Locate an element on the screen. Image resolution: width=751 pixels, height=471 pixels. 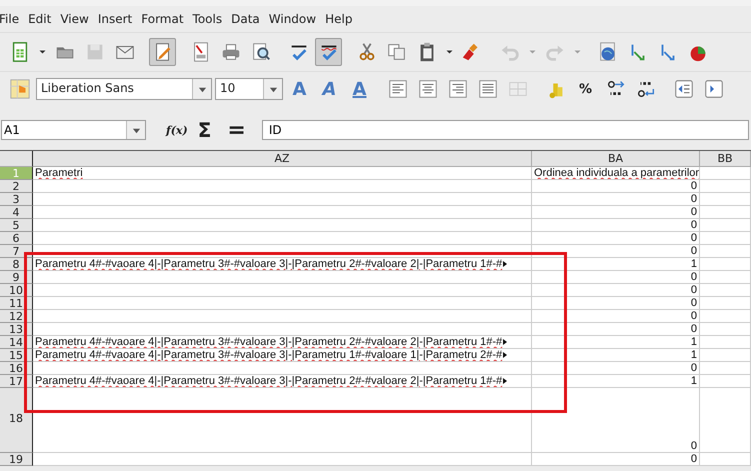
row-header: 7 is located at coordinates (16, 251).